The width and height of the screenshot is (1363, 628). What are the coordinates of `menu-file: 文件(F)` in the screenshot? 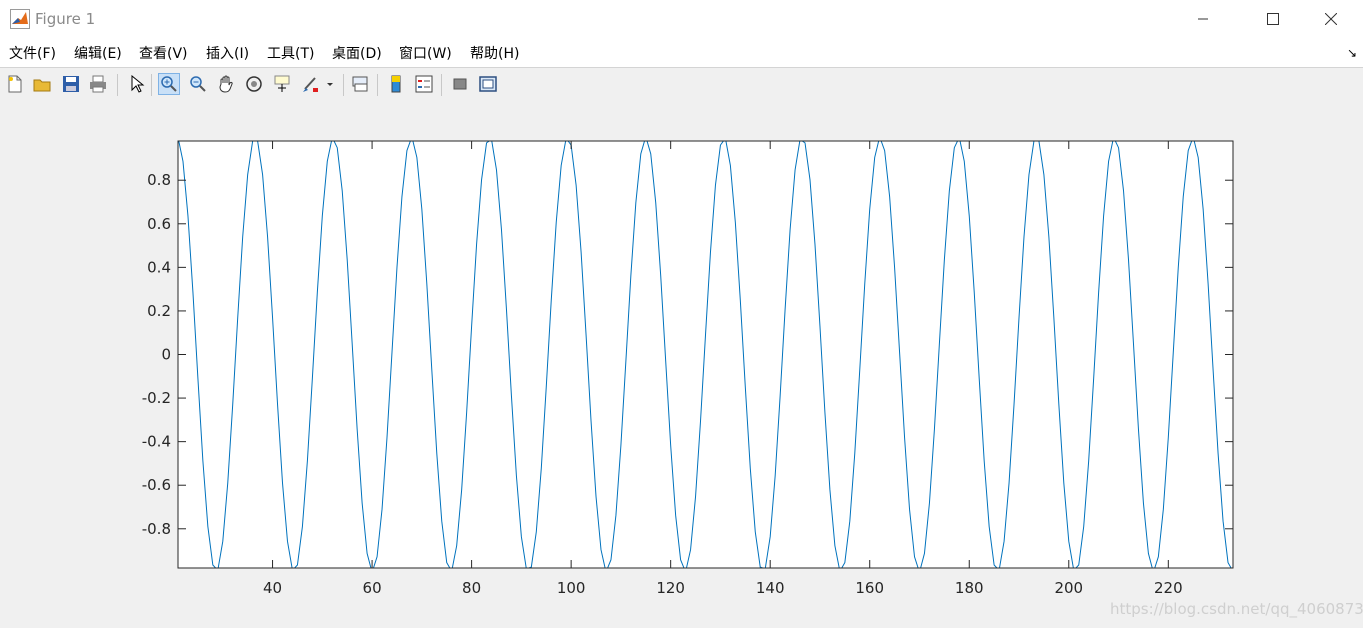 It's located at (32, 53).